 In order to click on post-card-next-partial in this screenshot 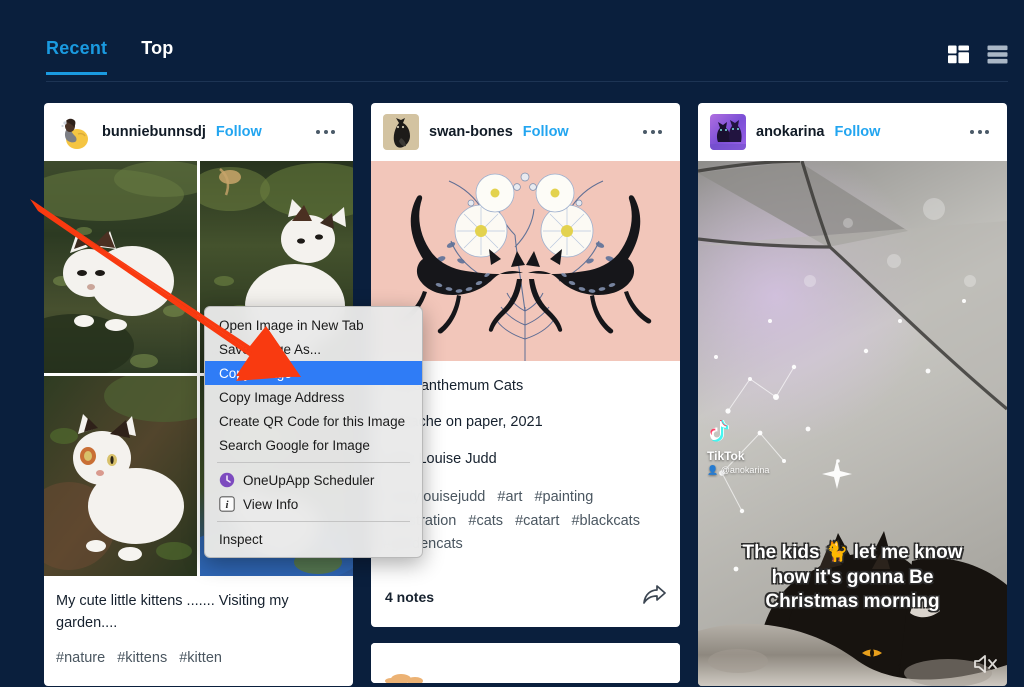, I will do `click(525, 662)`.